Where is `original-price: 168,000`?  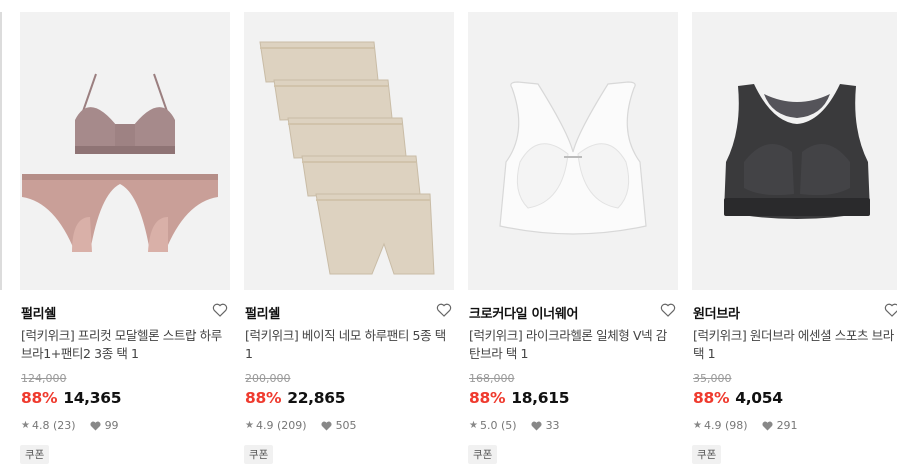 original-price: 168,000 is located at coordinates (492, 378).